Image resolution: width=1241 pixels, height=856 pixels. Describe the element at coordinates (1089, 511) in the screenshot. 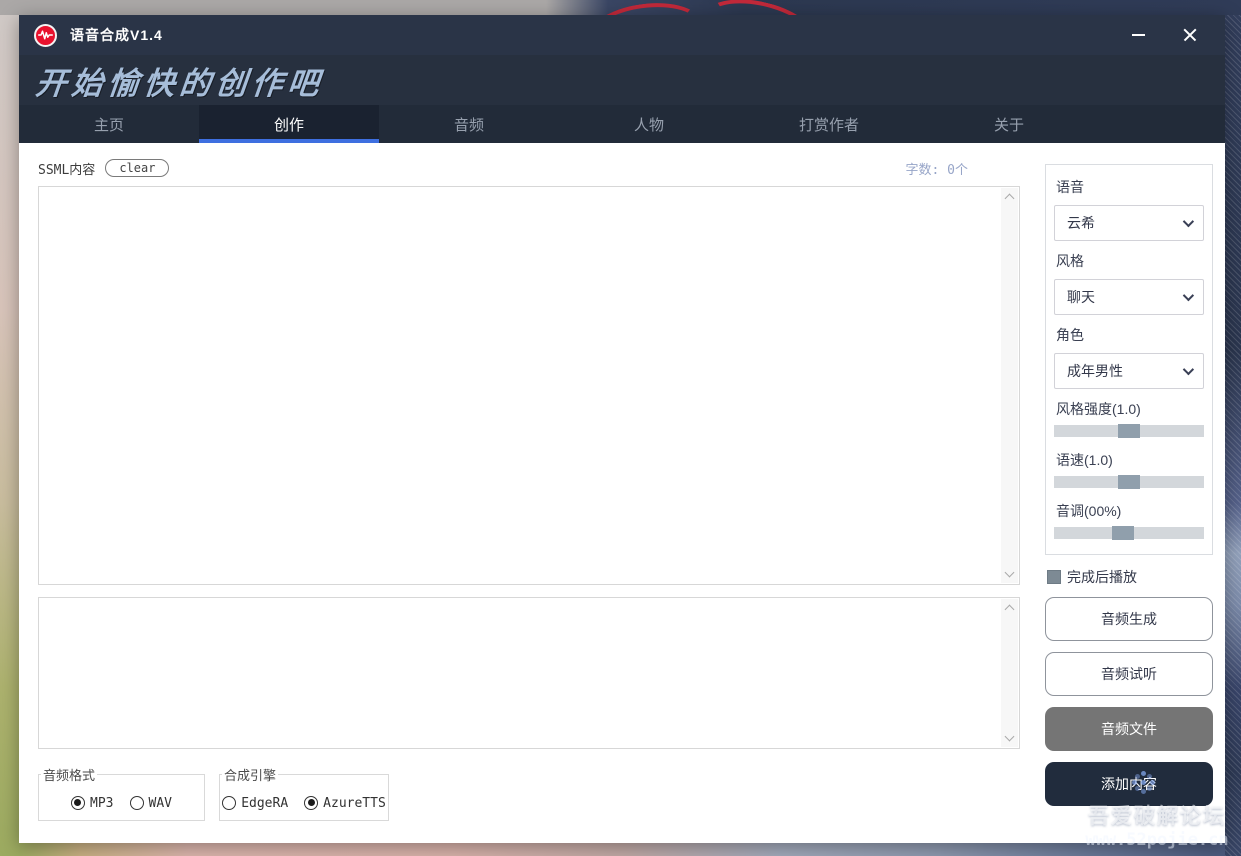

I see `pitch-label: 音调(00%)` at that location.